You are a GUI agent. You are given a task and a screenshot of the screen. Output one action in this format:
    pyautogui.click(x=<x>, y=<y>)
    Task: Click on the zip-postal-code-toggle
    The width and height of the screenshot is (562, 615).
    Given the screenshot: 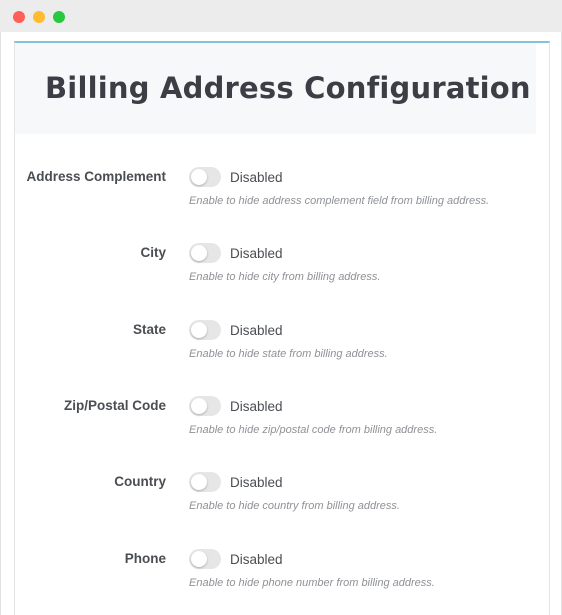 What is the action you would take?
    pyautogui.click(x=205, y=406)
    